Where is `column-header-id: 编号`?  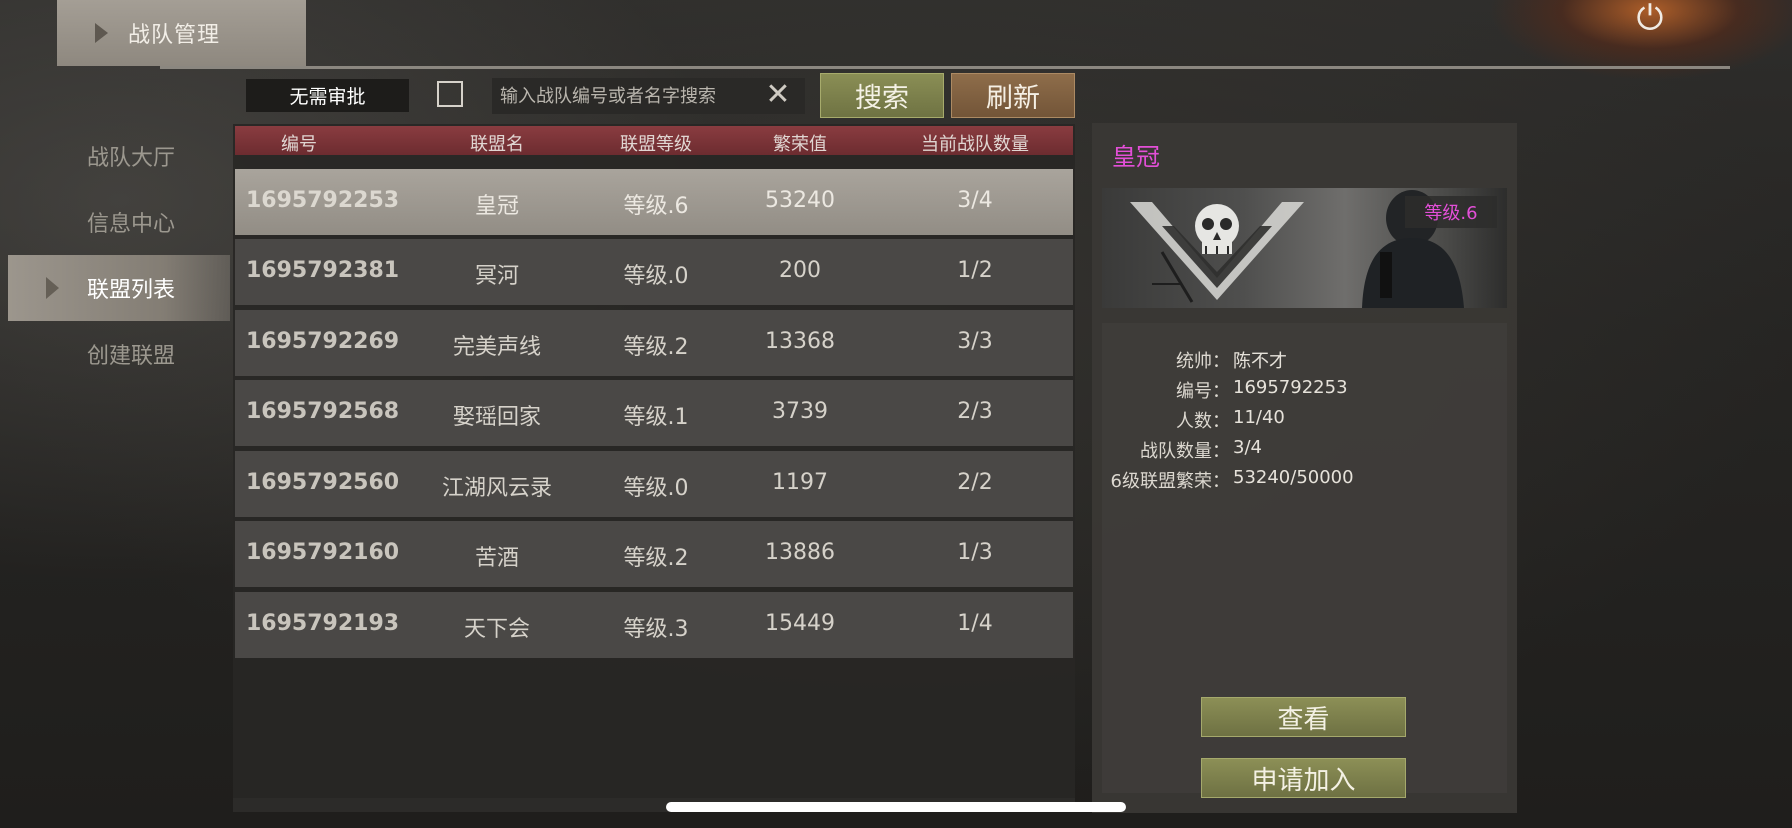 column-header-id: 编号 is located at coordinates (299, 144).